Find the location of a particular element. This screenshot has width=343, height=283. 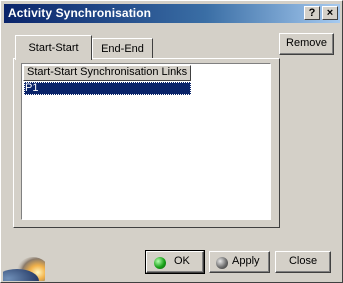

column-header: Start-Start Synchronisation Links is located at coordinates (107, 73).